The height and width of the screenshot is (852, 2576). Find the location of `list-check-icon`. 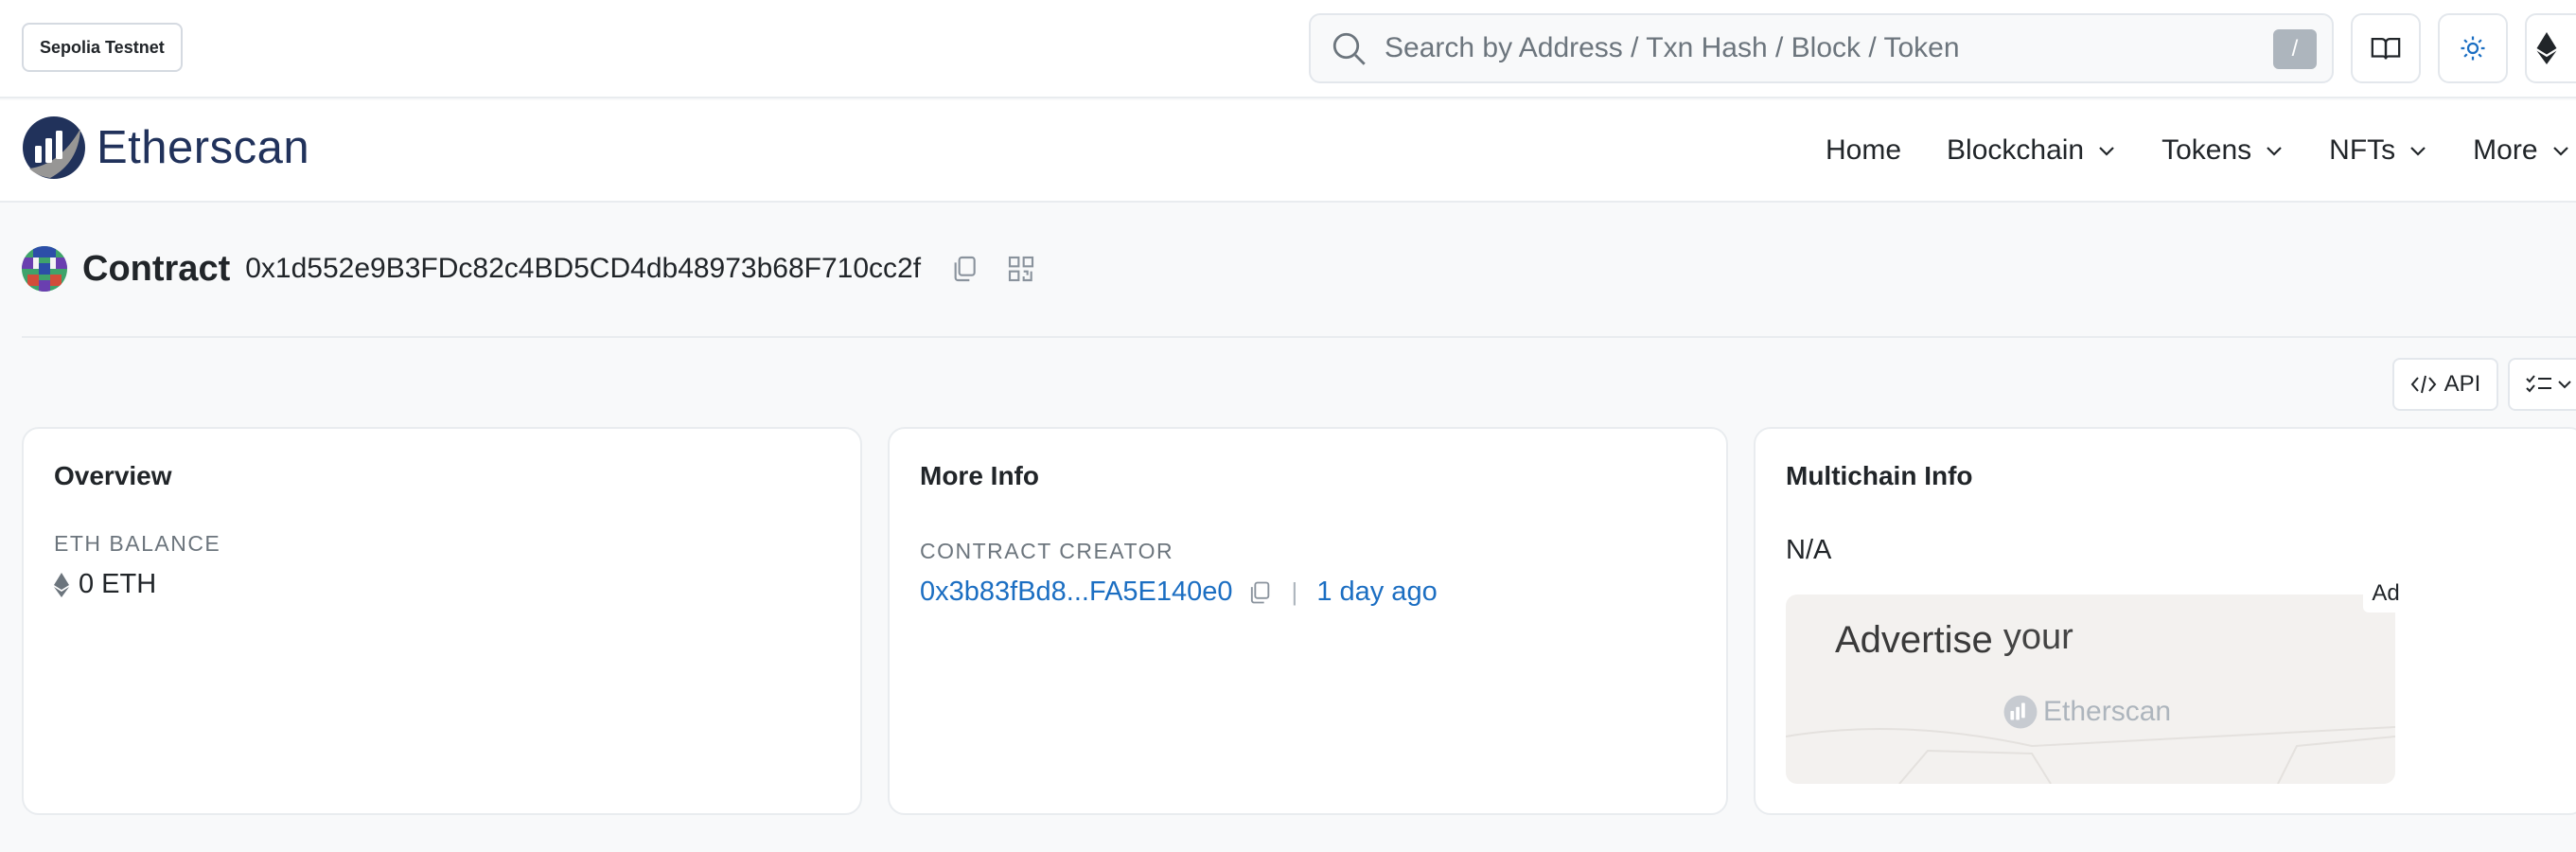

list-check-icon is located at coordinates (2548, 384).